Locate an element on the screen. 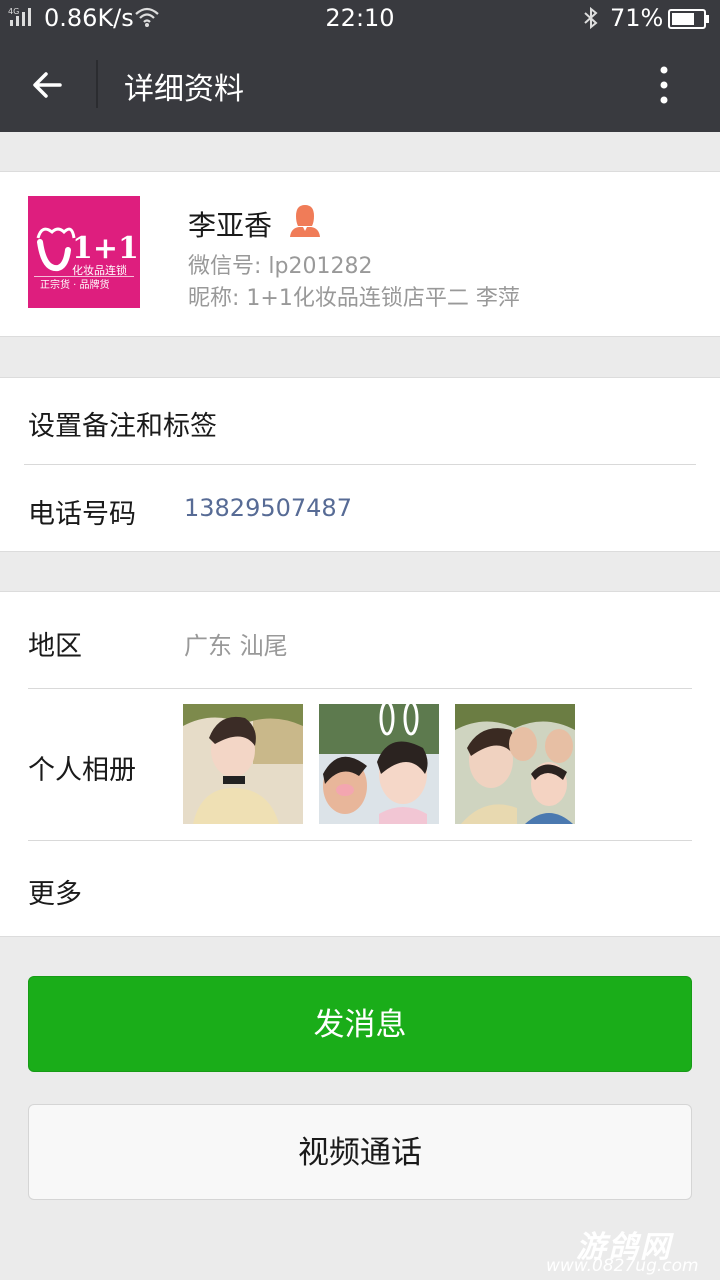  avatar-logo: 1+1 化妆品连锁 正宗货 · 品牌货 is located at coordinates (86, 259).